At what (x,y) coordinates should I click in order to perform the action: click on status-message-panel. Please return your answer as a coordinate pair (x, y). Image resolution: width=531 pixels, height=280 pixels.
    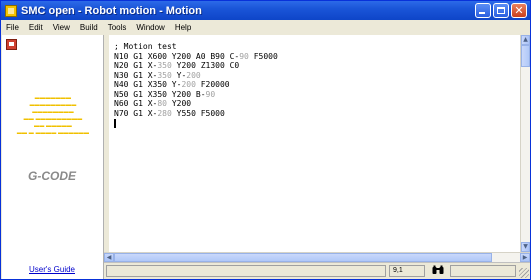
    Looking at the image, I should click on (246, 271).